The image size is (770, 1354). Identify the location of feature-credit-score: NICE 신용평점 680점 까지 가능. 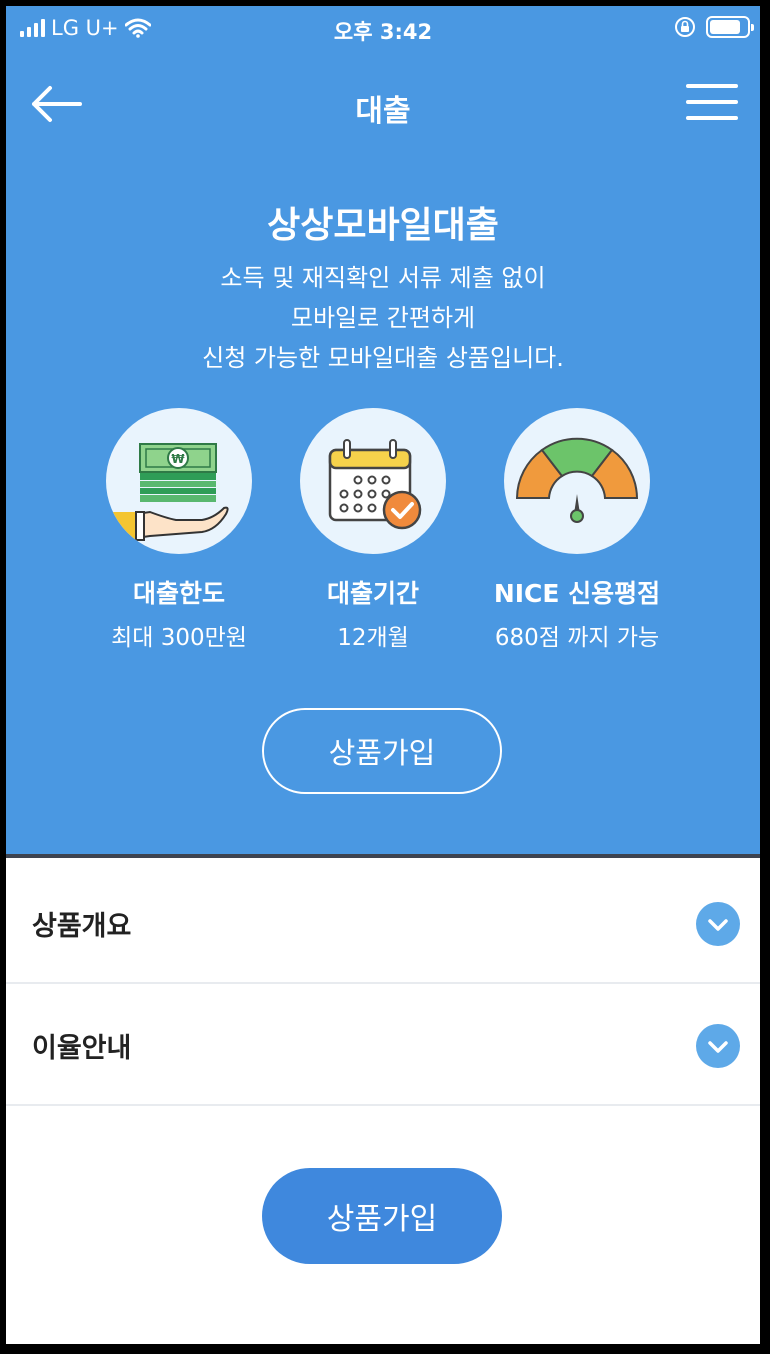
(577, 530).